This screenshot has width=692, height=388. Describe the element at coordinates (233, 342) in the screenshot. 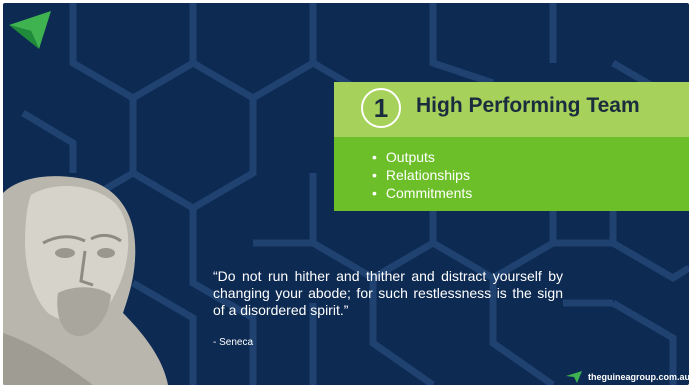

I see `quote-author: - Seneca` at that location.